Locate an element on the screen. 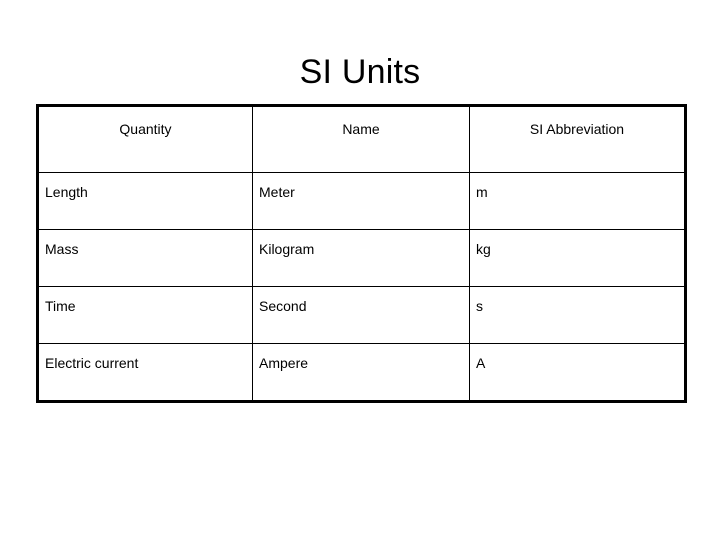 The width and height of the screenshot is (720, 540). table-header: Quantity Name SI Abbreviation is located at coordinates (361, 139).